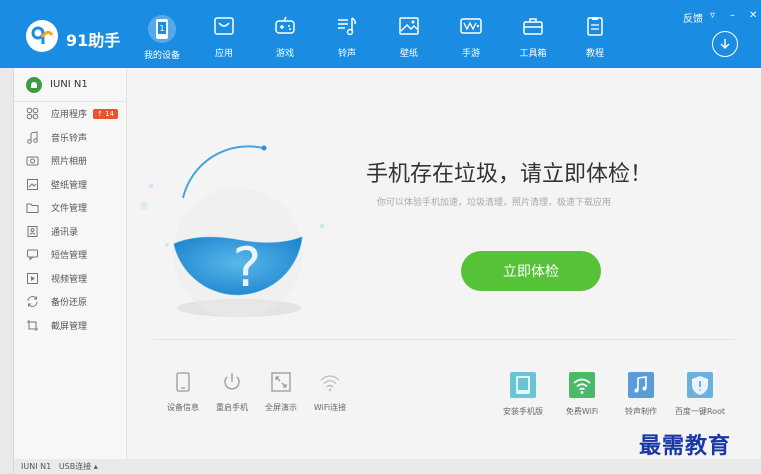 This screenshot has height=474, width=761. Describe the element at coordinates (161, 56) in the screenshot. I see `nav-label: 我的设备` at that location.